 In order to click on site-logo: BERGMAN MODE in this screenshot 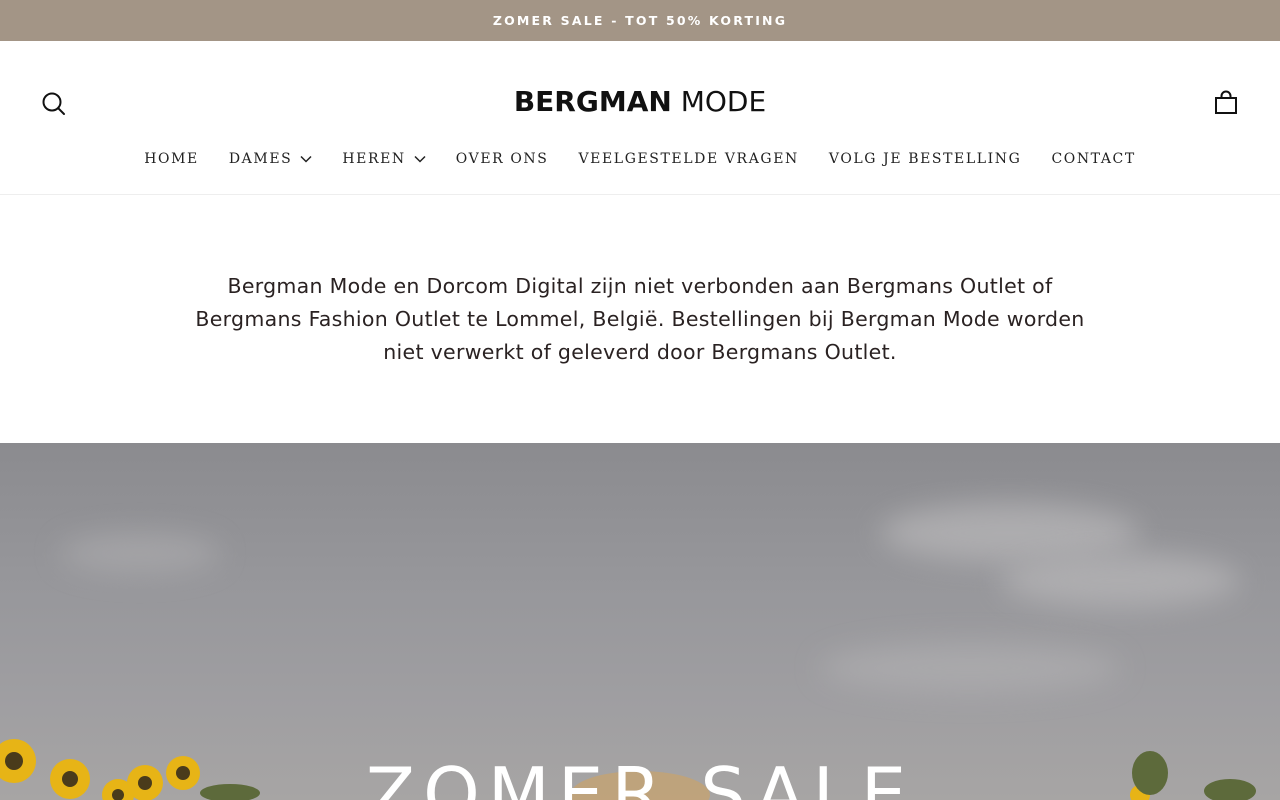, I will do `click(640, 101)`.